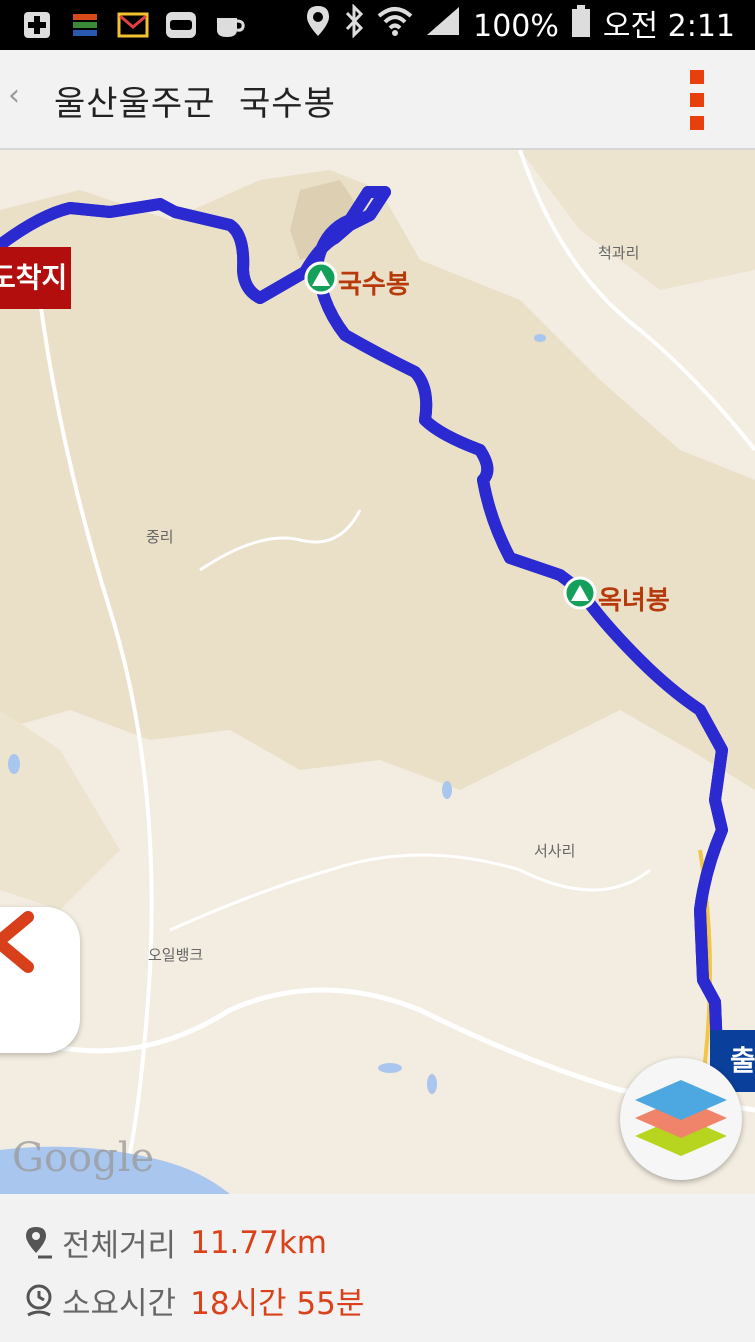 This screenshot has height=1342, width=755. What do you see at coordinates (119, 1304) in the screenshot?
I see `time-label: 소요시간` at bounding box center [119, 1304].